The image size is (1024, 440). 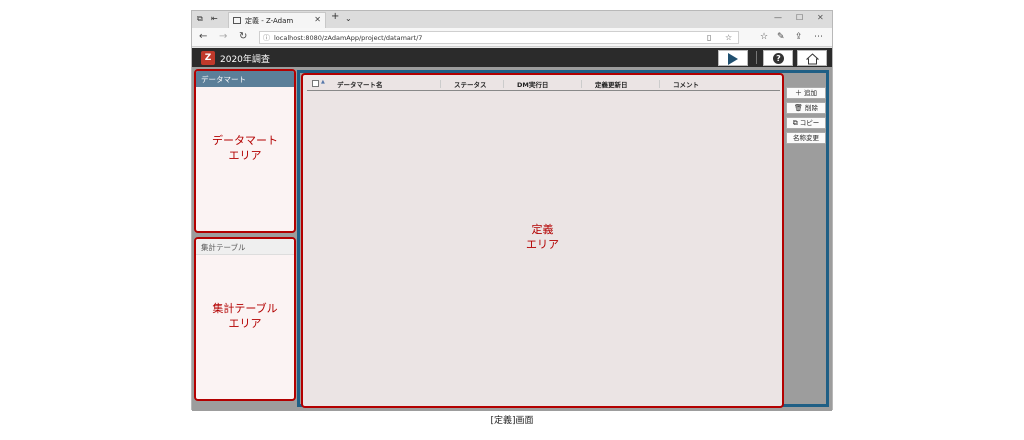 I want to click on definition-area-label-line1: 定義, so click(x=542, y=229).